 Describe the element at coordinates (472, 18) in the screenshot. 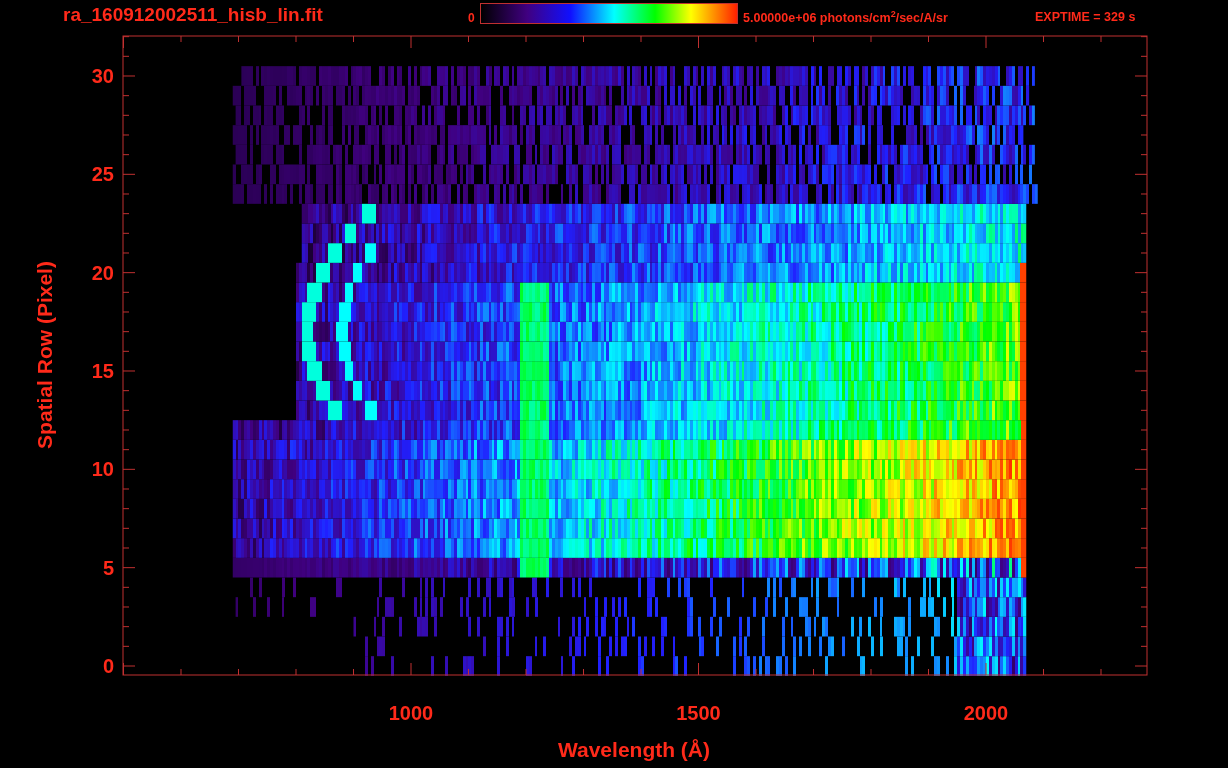

I see `colorbar-min-label: 0` at that location.